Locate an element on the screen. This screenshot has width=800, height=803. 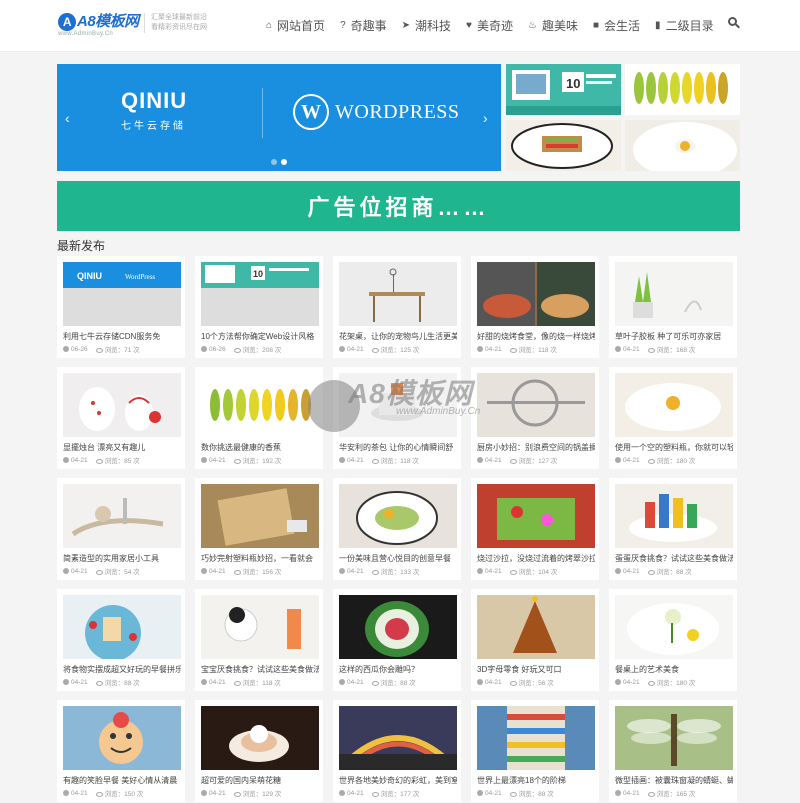
post-card: 餐桌上的艺术美食 04-21 浏览：180 次 is located at coordinates (673, 640).